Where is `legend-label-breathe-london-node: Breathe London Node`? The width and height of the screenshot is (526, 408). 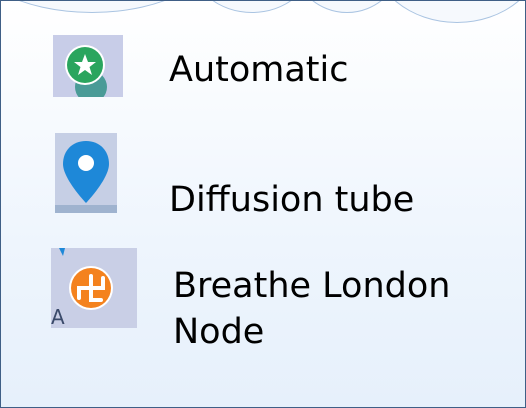 legend-label-breathe-london-node: Breathe London Node is located at coordinates (343, 309).